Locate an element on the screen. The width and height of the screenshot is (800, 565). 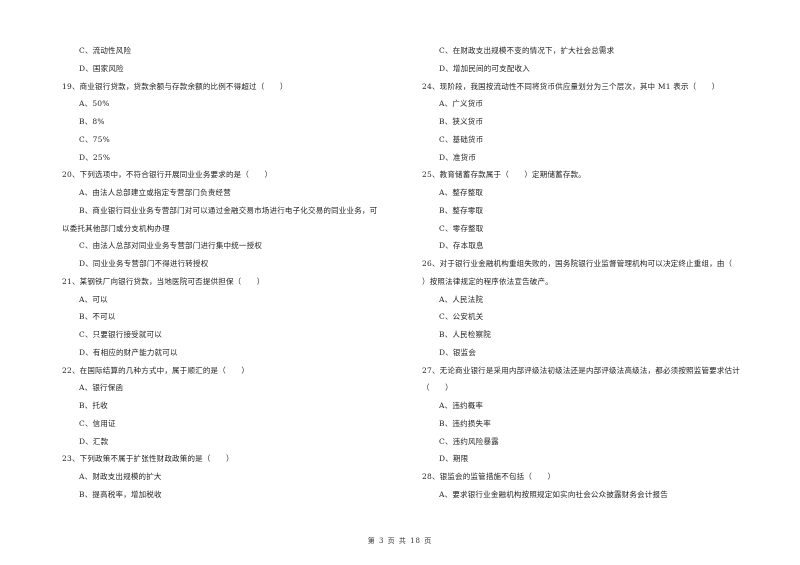
option-text: B、整存零取 is located at coordinates (461, 210).